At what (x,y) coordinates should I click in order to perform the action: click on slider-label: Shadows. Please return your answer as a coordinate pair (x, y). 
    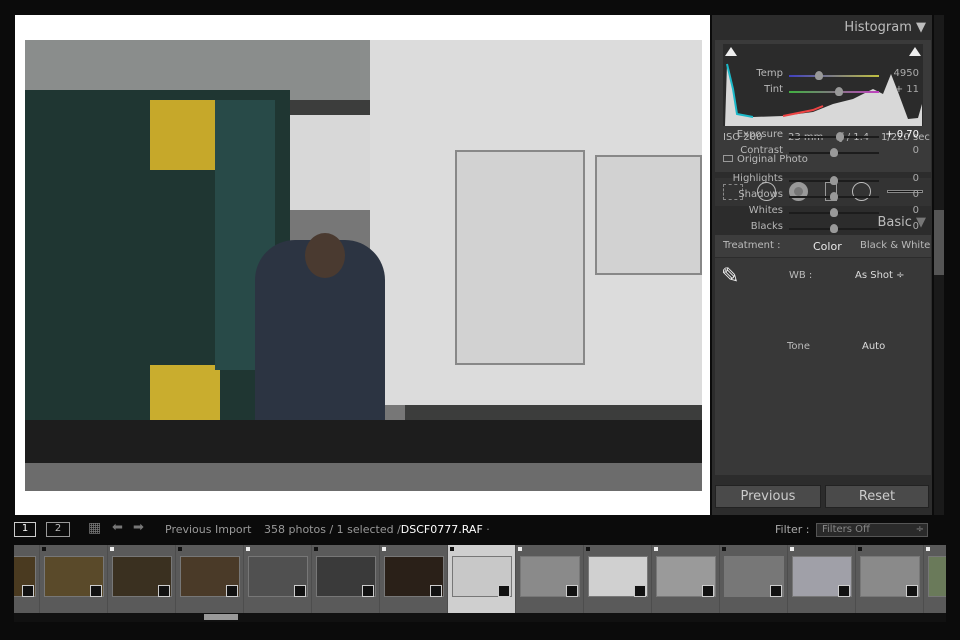
    Looking at the image, I should click on (760, 194).